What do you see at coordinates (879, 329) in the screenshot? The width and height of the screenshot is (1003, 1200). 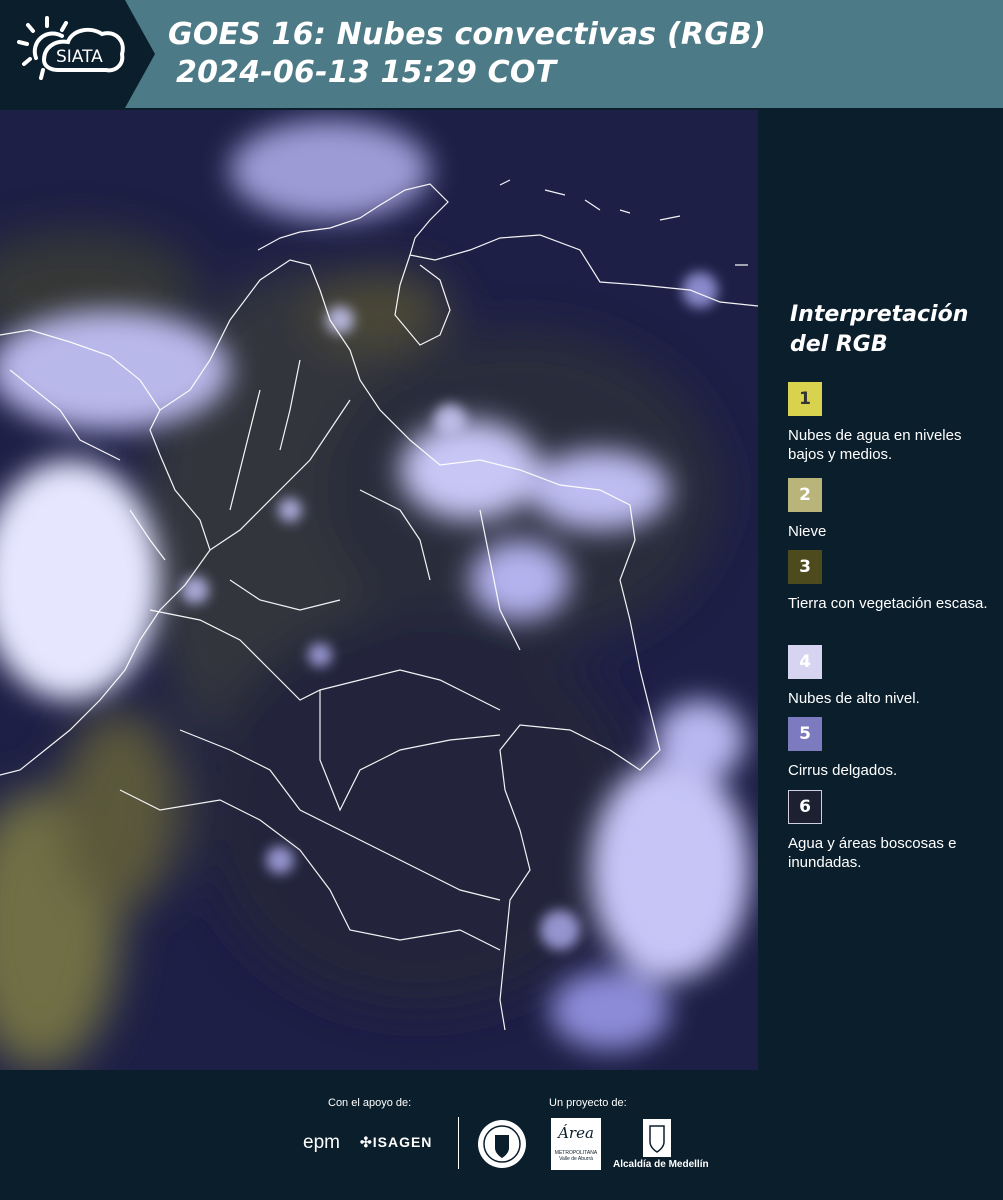 I see `legend-title: Interpretación del RGB` at bounding box center [879, 329].